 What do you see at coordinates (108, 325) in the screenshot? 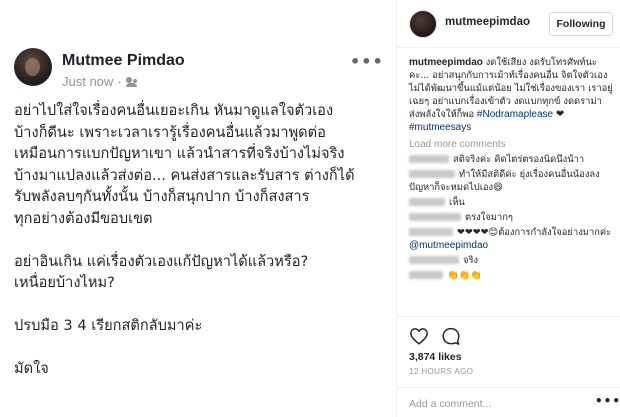
I see `post-line: ปรบมือ 3 4 เรียกสติกลับมาค่ะ` at bounding box center [108, 325].